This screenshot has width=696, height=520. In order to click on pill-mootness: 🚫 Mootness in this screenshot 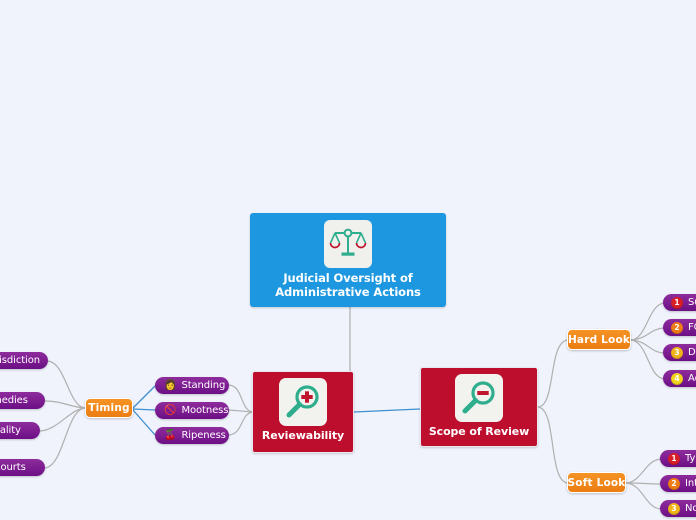, I will do `click(192, 410)`.